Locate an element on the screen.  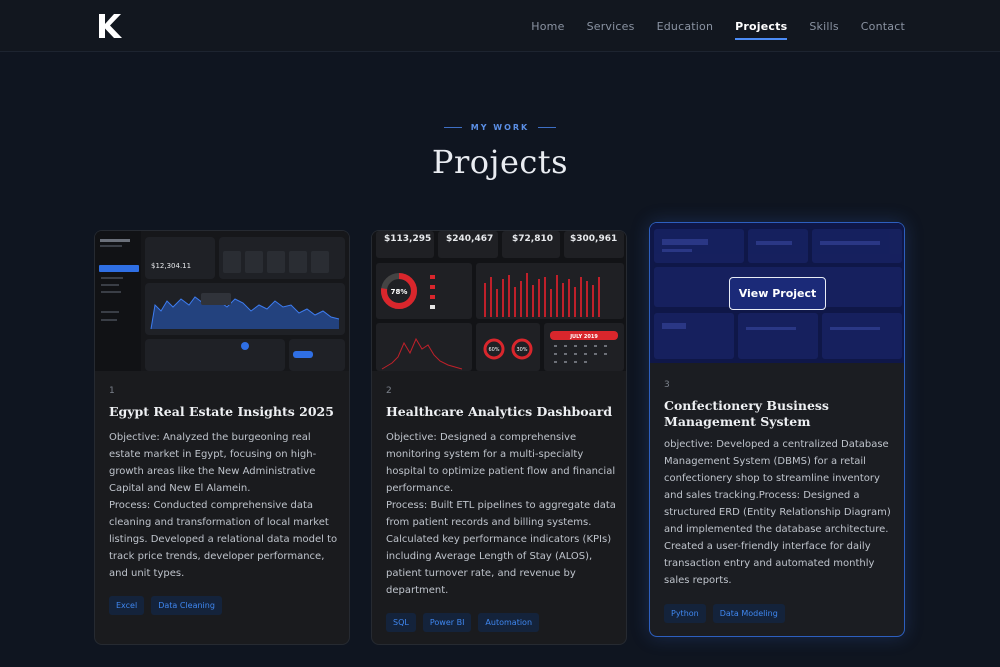
logo-icon is located at coordinates (110, 26).